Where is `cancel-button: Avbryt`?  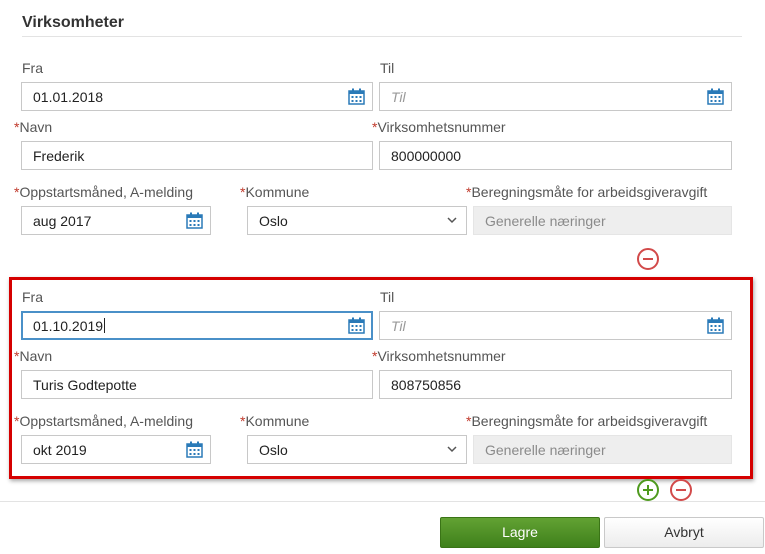 cancel-button: Avbryt is located at coordinates (684, 532).